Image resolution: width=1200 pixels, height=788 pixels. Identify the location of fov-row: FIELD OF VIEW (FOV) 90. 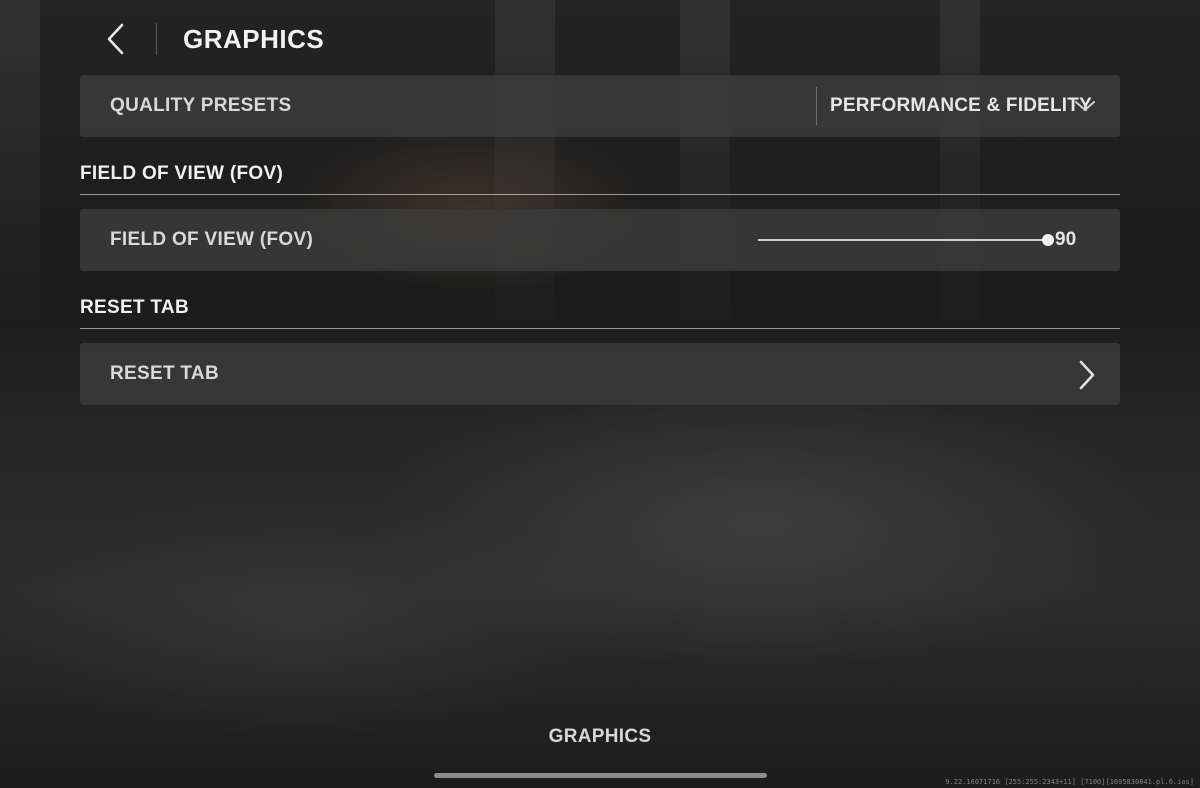
(600, 240).